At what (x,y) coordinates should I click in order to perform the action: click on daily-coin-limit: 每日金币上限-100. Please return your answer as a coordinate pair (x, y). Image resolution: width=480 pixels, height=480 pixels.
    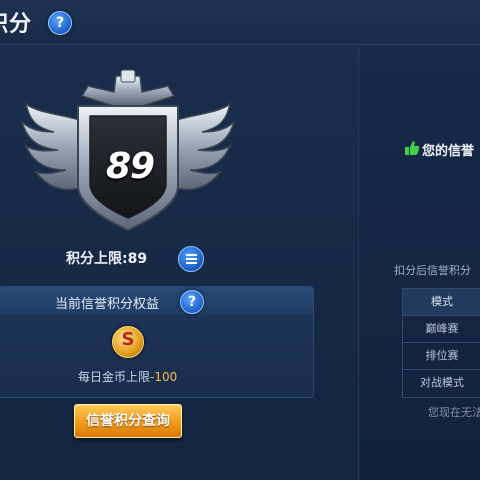
    Looking at the image, I should click on (127, 376).